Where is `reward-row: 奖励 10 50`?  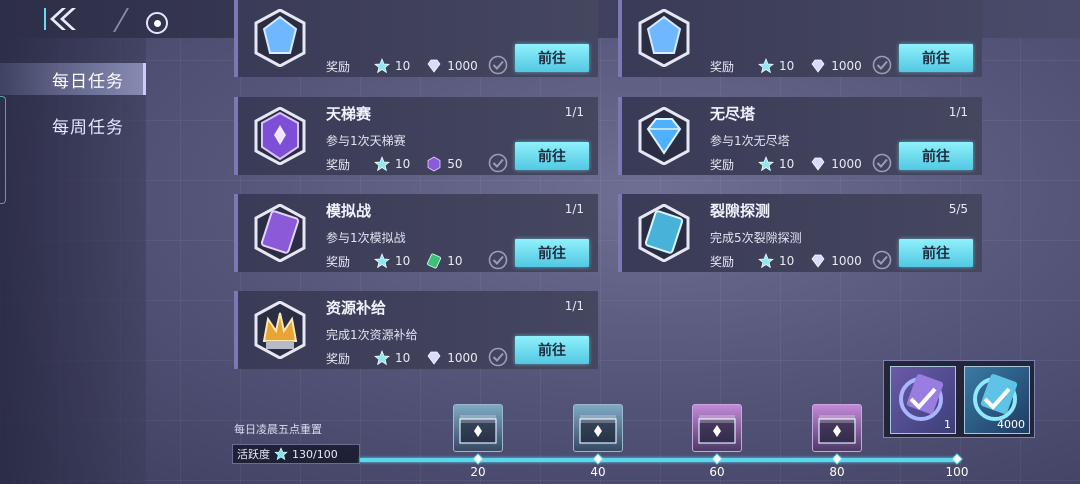
reward-row: 奖励 10 50 is located at coordinates (402, 164).